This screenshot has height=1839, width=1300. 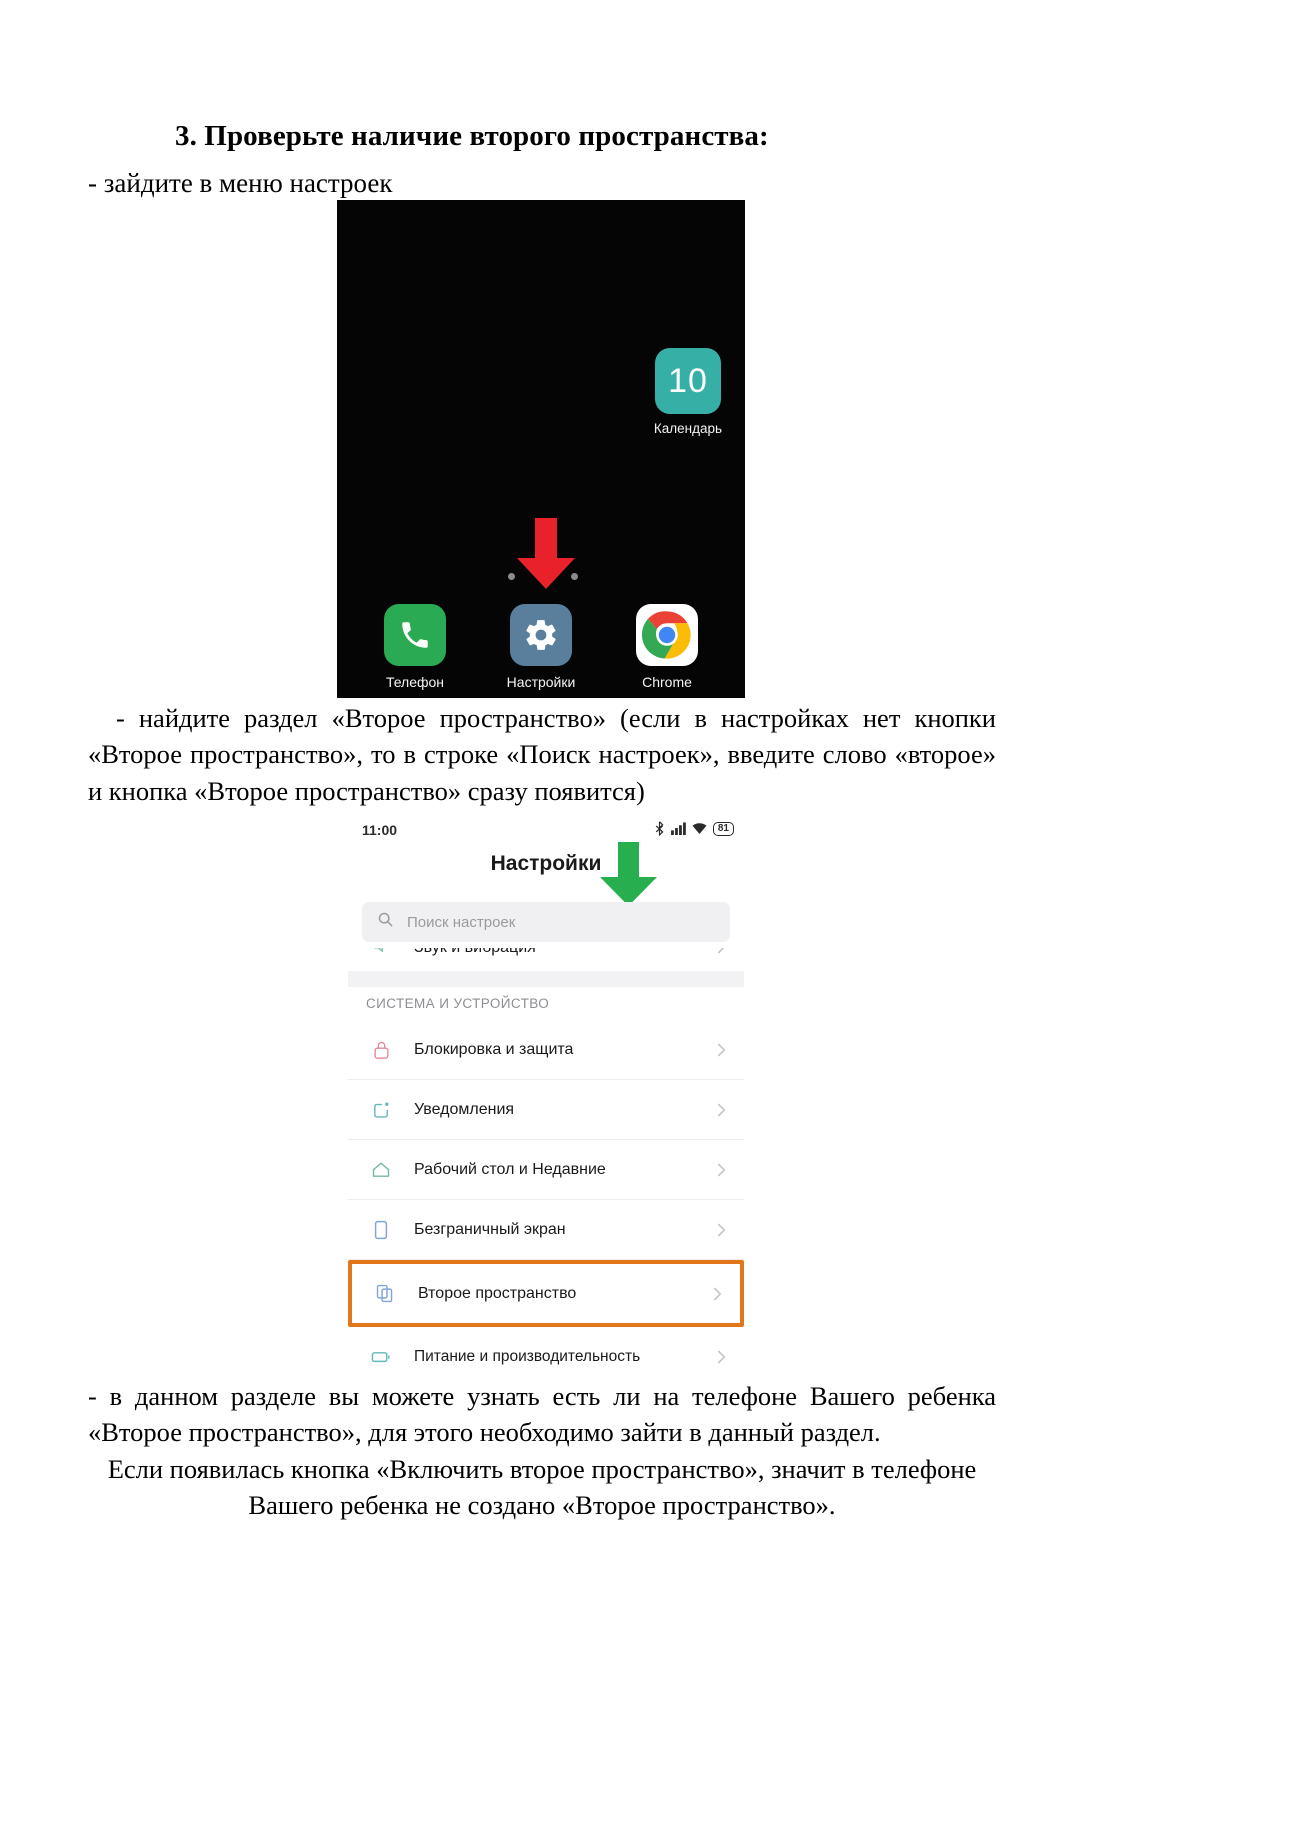 What do you see at coordinates (475, 952) in the screenshot?
I see `settings-row-label: Звук и вибрация` at bounding box center [475, 952].